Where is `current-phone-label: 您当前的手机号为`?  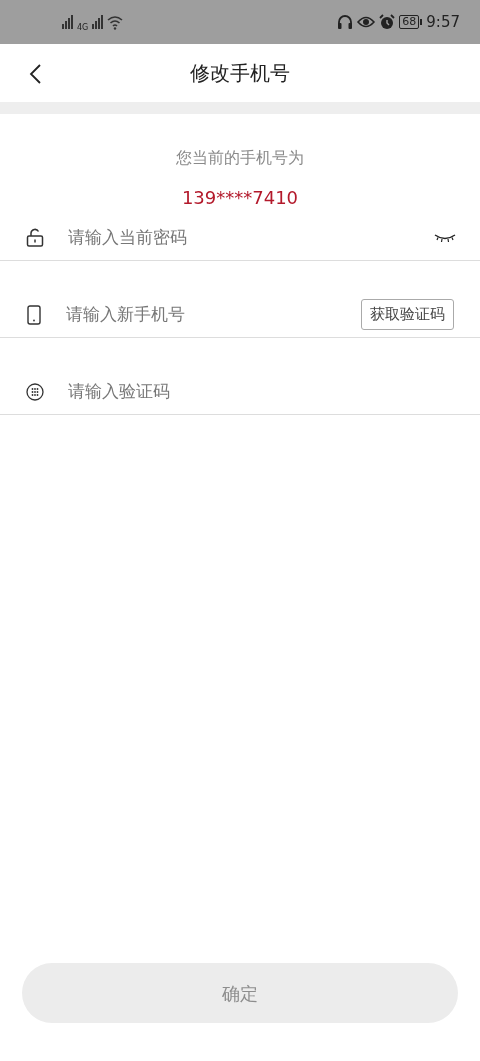
current-phone-label: 您当前的手机号为 is located at coordinates (240, 158).